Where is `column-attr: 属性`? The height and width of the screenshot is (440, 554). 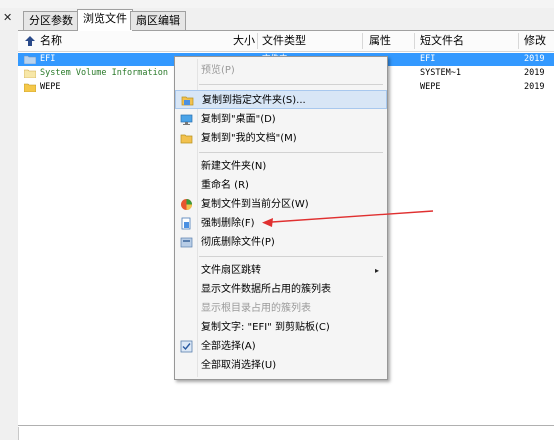 column-attr: 属性 is located at coordinates (380, 41).